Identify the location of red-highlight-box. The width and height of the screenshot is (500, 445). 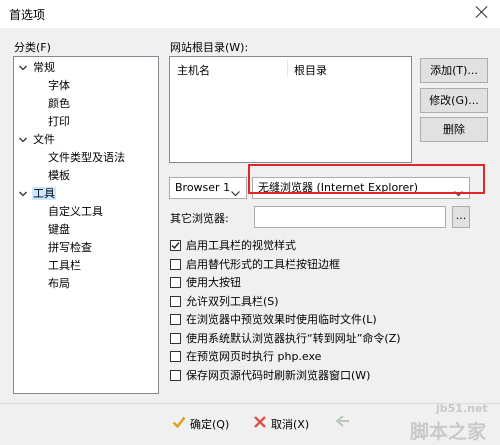
(366, 179).